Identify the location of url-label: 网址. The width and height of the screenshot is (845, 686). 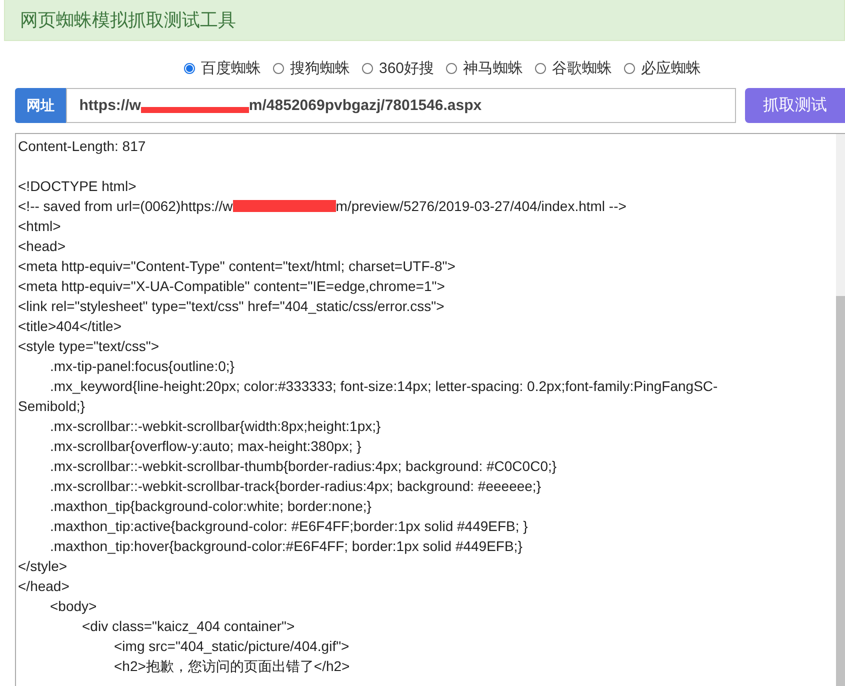
(40, 105).